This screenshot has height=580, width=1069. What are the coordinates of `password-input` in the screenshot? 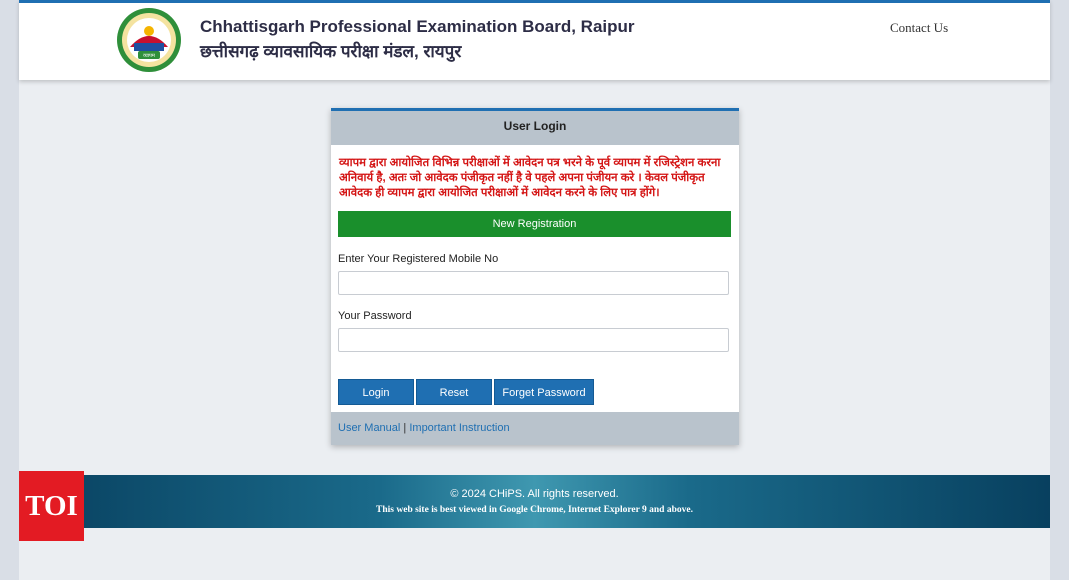 It's located at (533, 340).